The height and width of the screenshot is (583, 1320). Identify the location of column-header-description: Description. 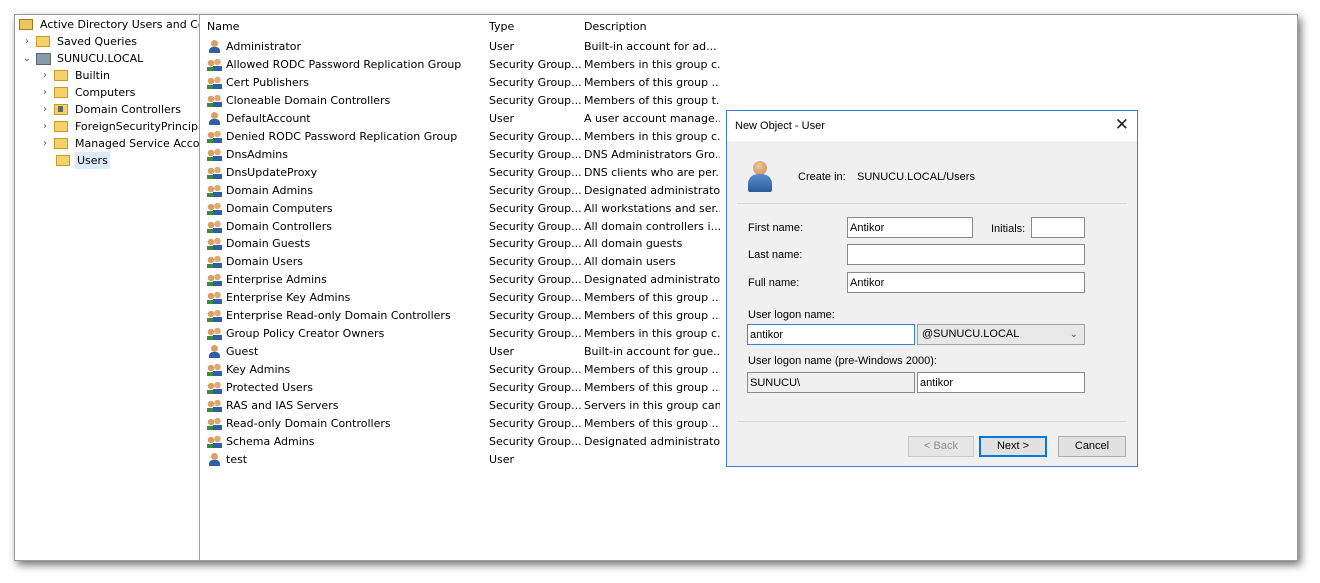
(615, 26).